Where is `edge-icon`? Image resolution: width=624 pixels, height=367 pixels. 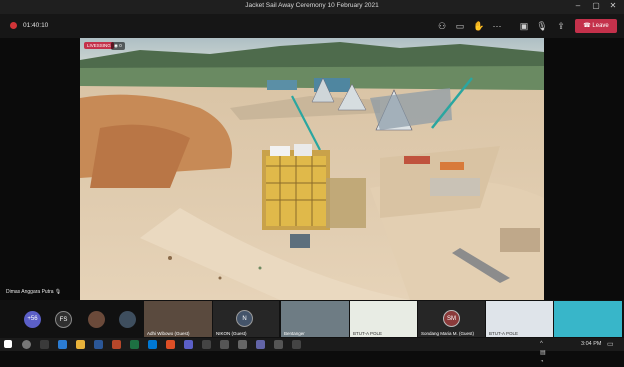 edge-icon is located at coordinates (62, 344).